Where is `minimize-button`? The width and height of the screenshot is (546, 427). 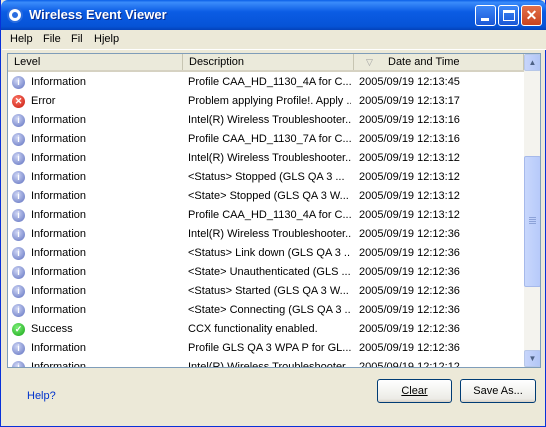
minimize-button is located at coordinates (485, 15).